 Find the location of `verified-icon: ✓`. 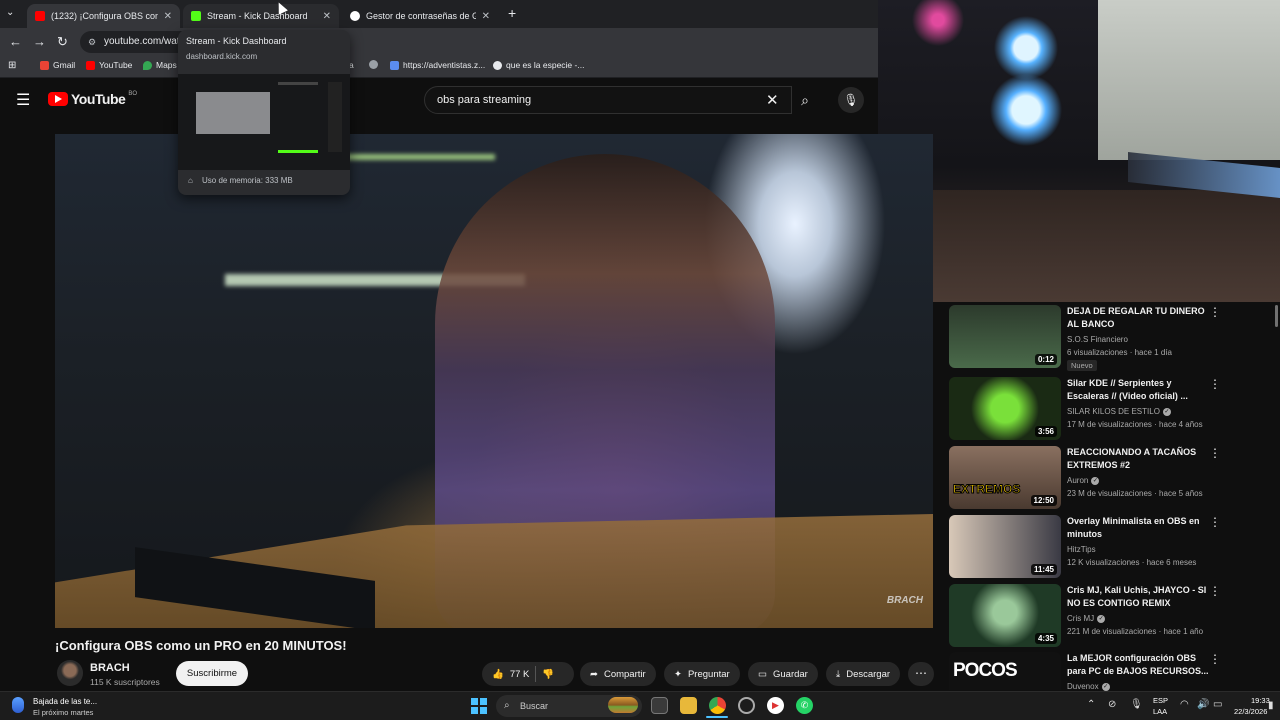

verified-icon: ✓ is located at coordinates (1095, 480).